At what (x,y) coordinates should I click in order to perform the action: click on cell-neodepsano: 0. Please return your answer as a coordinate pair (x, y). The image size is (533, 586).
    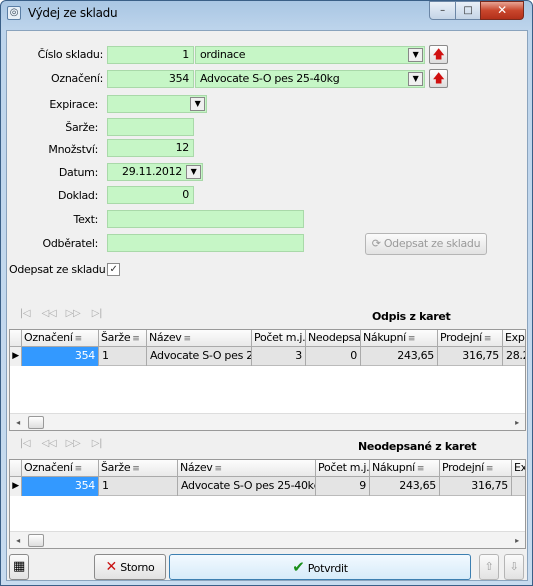
    Looking at the image, I should click on (333, 356).